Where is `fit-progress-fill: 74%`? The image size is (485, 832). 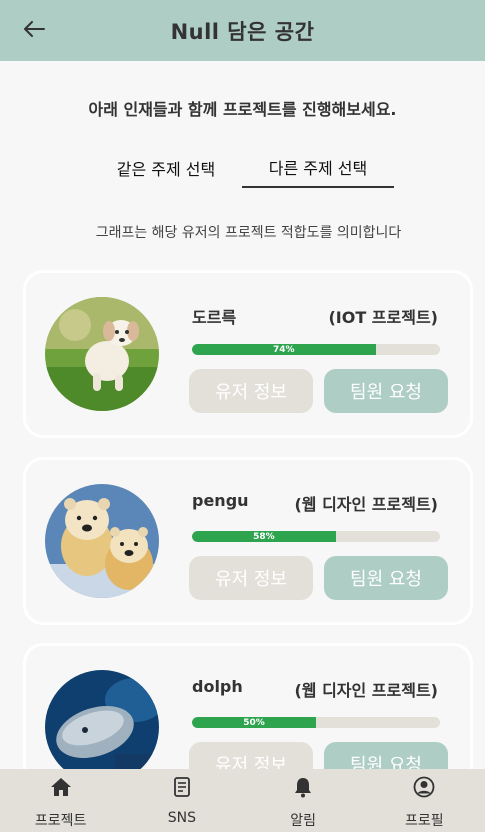
fit-progress-fill: 74% is located at coordinates (284, 349).